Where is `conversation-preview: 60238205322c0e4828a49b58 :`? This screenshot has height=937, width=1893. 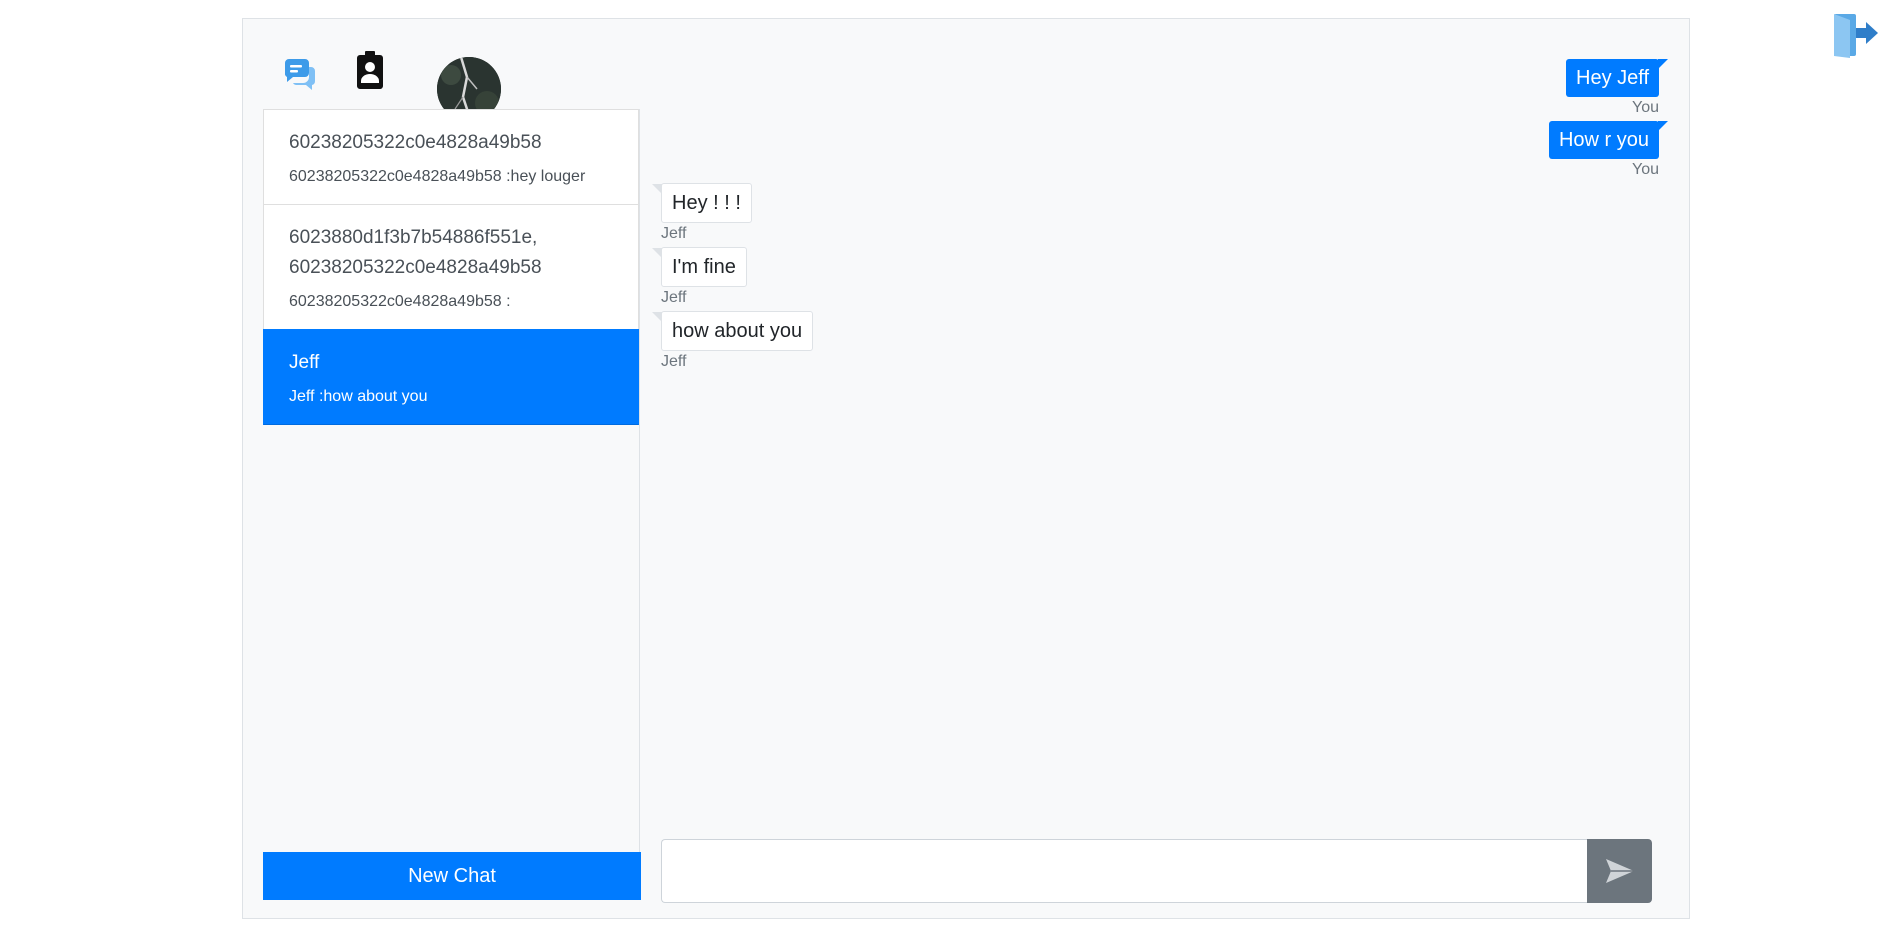 conversation-preview: 60238205322c0e4828a49b58 : is located at coordinates (400, 301).